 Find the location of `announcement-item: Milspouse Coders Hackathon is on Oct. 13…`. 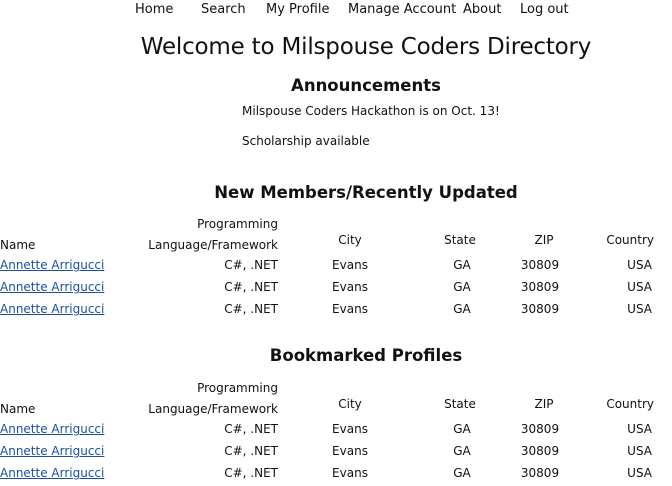

announcement-item: Milspouse Coders Hackathon is on Oct. 13… is located at coordinates (371, 111).